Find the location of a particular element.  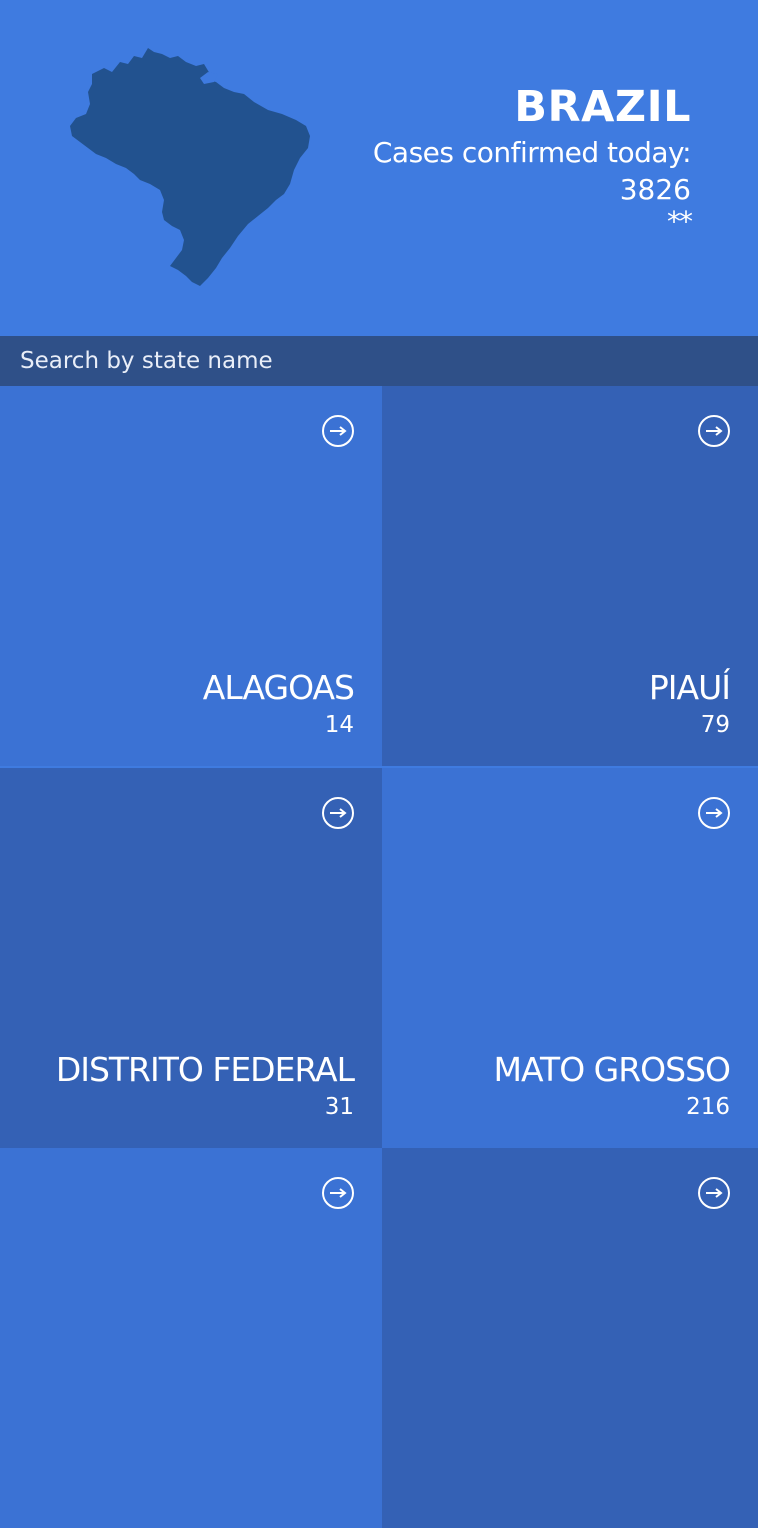

state-case-count: 216 is located at coordinates (708, 1107).